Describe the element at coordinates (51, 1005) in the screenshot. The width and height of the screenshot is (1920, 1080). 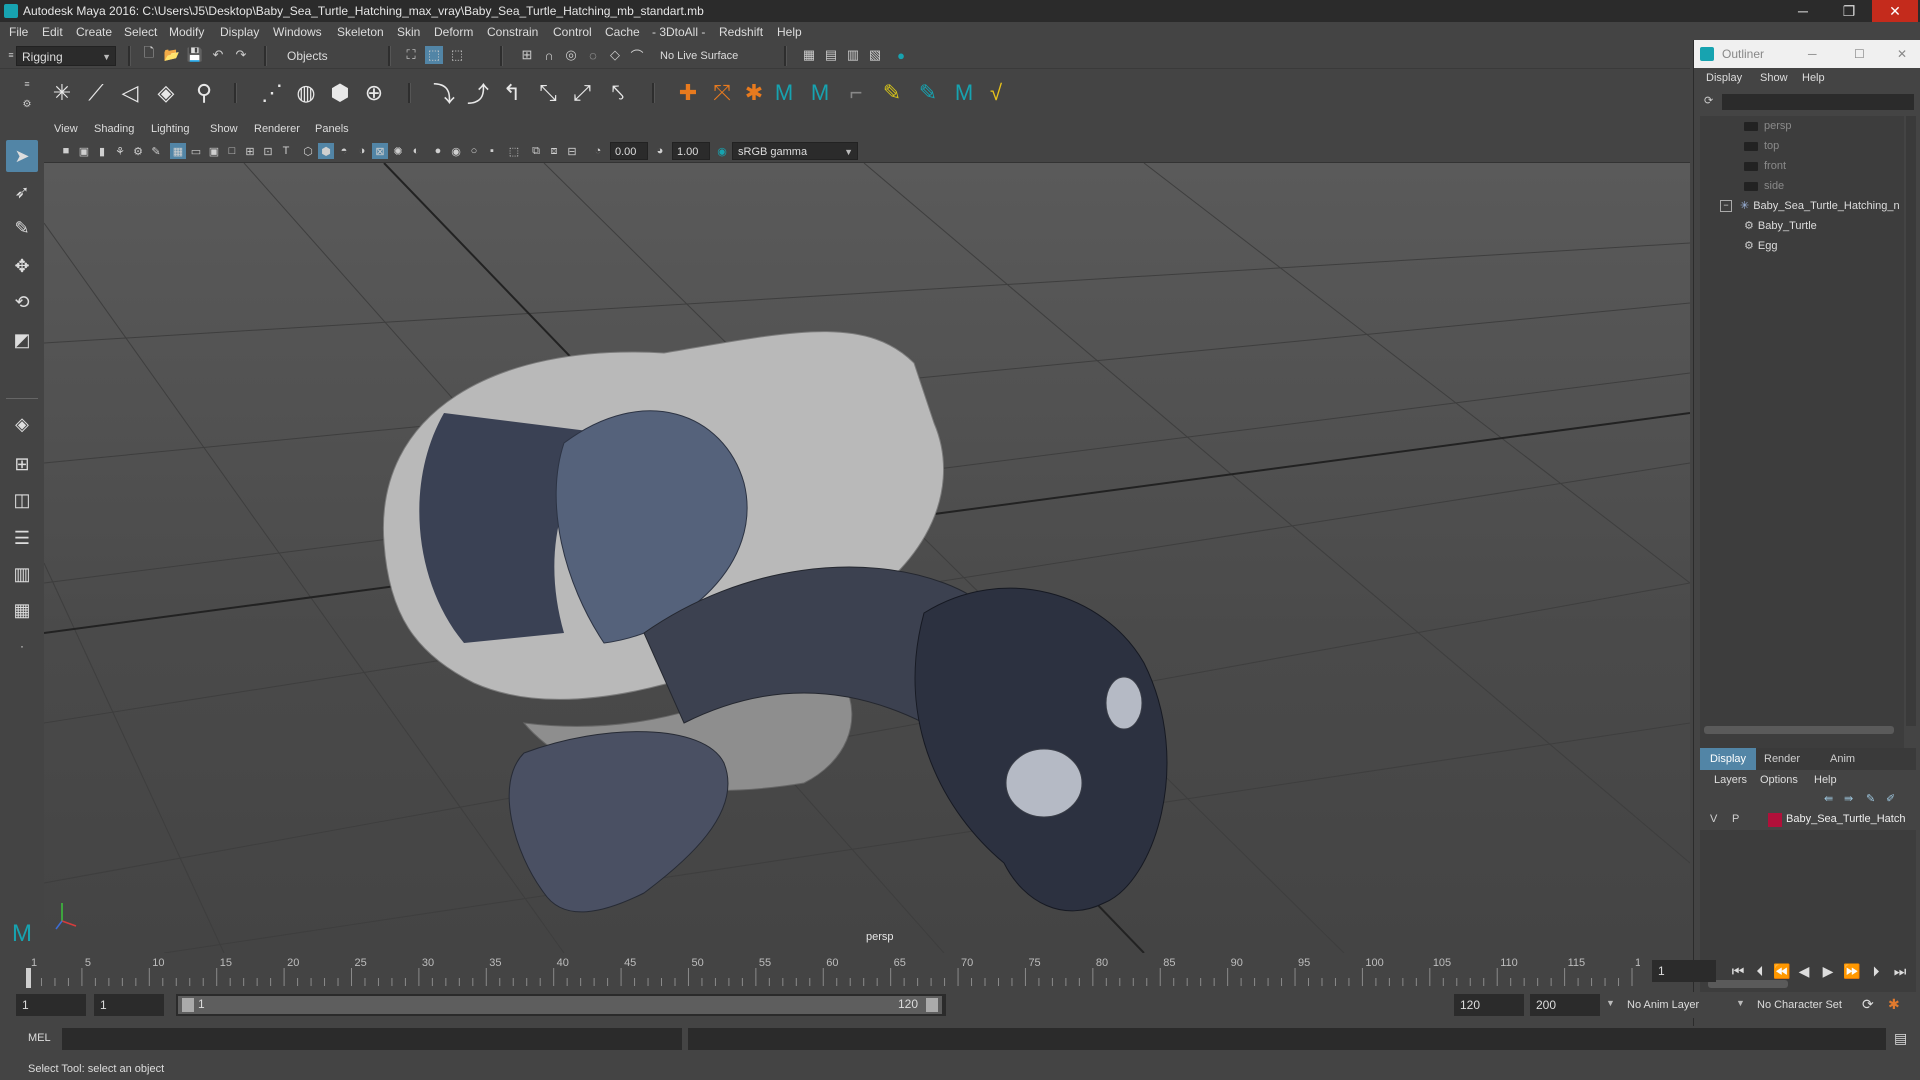
I see `start-time-field: 1` at that location.